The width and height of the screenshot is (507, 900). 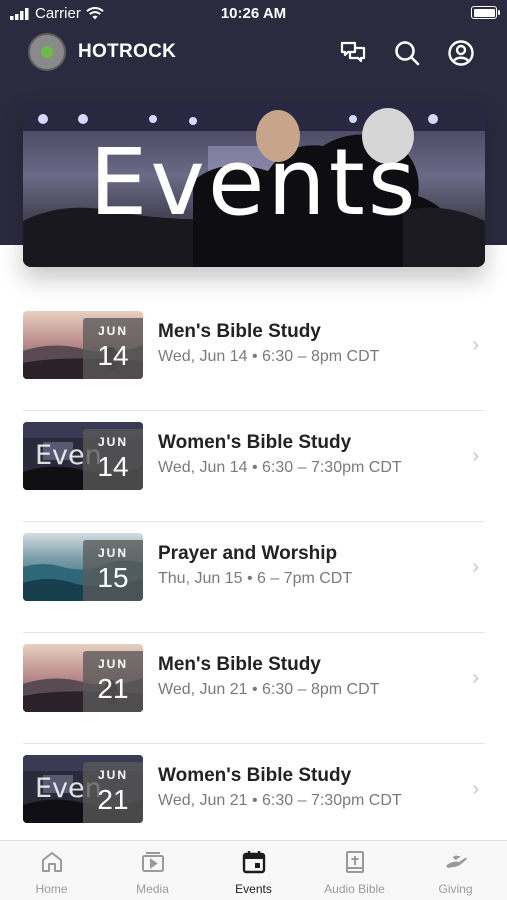 I want to click on event-meta: Wed, Jun 14 • 6:30 – 7:30pm CDT, so click(x=280, y=467).